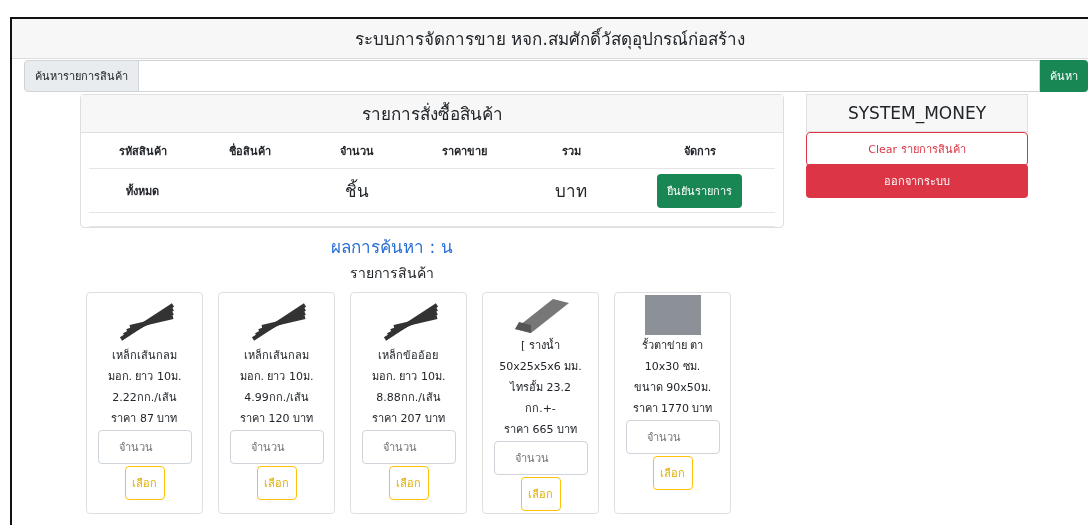 The image size is (1088, 525). What do you see at coordinates (589, 76) in the screenshot?
I see `search-field` at bounding box center [589, 76].